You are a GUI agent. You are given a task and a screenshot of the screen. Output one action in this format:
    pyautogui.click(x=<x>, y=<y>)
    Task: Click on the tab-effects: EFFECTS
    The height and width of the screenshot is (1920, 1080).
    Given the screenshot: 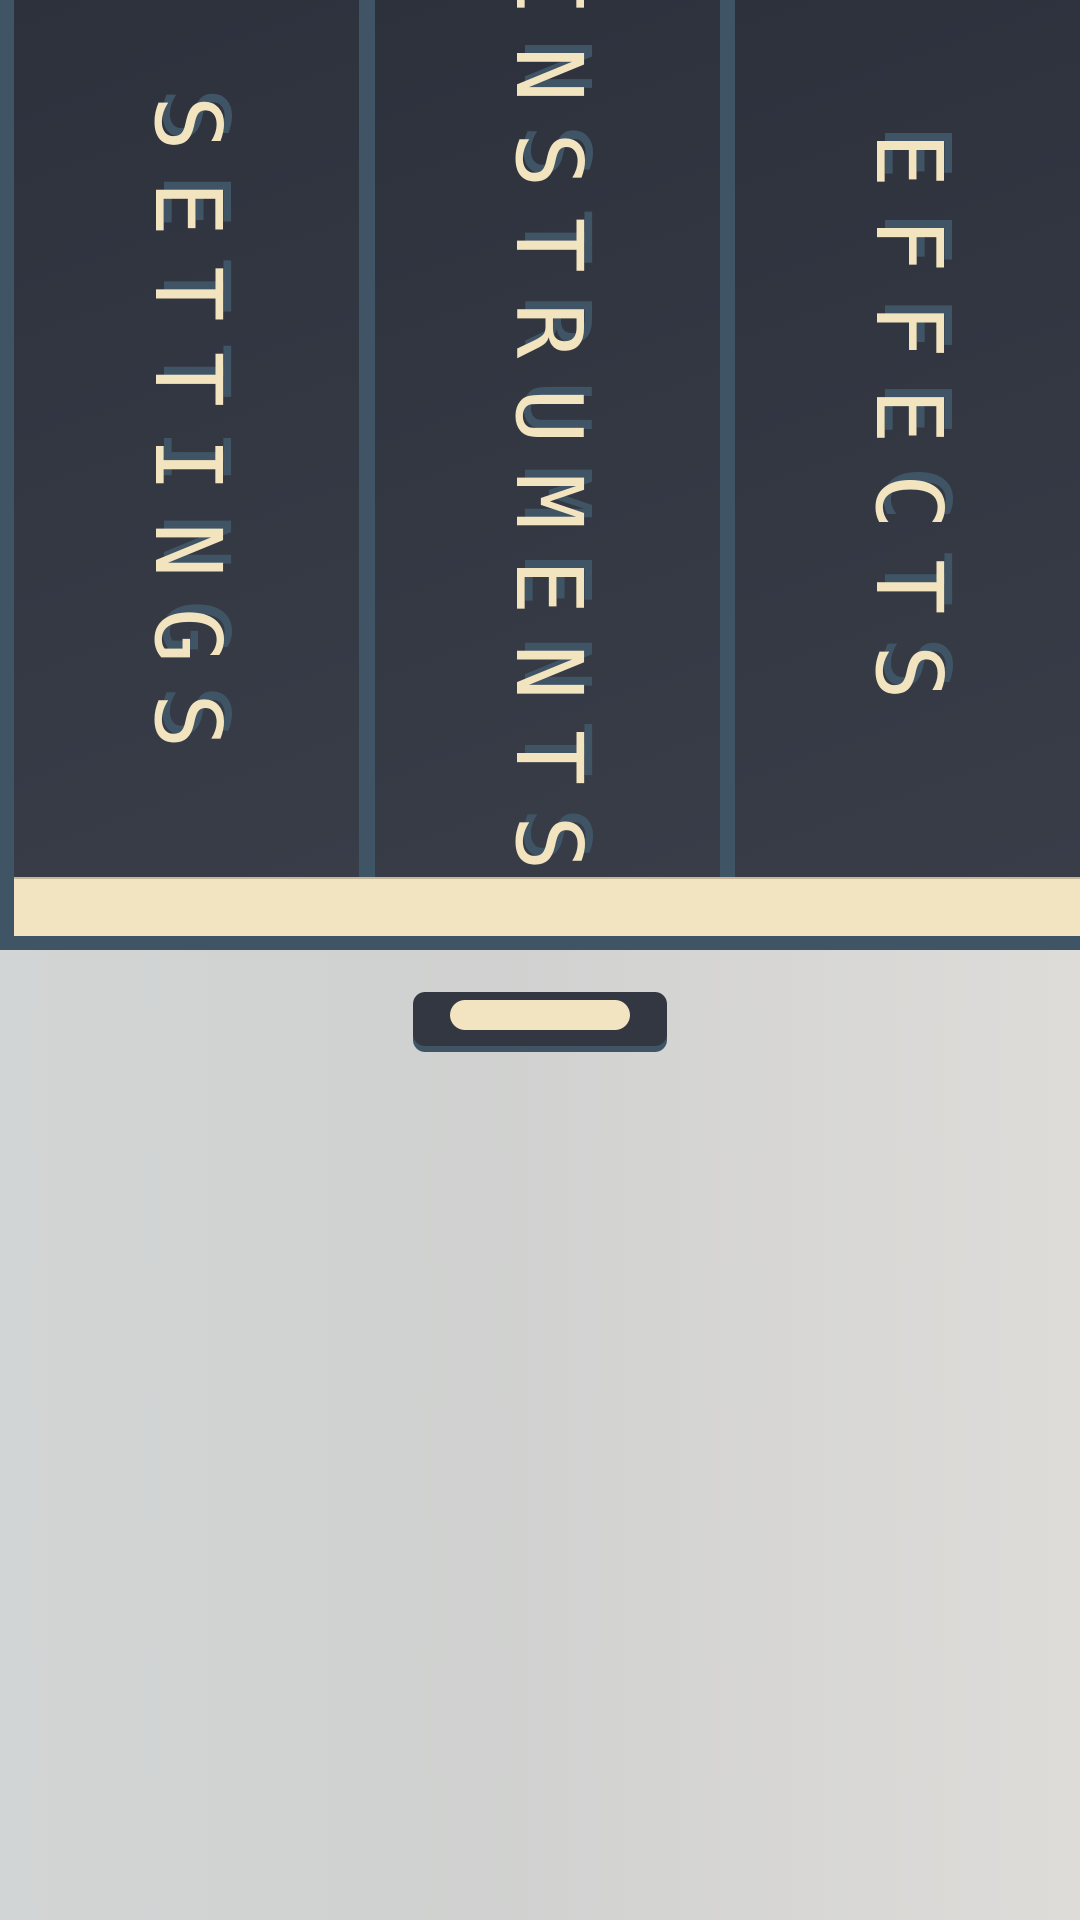 What is the action you would take?
    pyautogui.click(x=907, y=438)
    